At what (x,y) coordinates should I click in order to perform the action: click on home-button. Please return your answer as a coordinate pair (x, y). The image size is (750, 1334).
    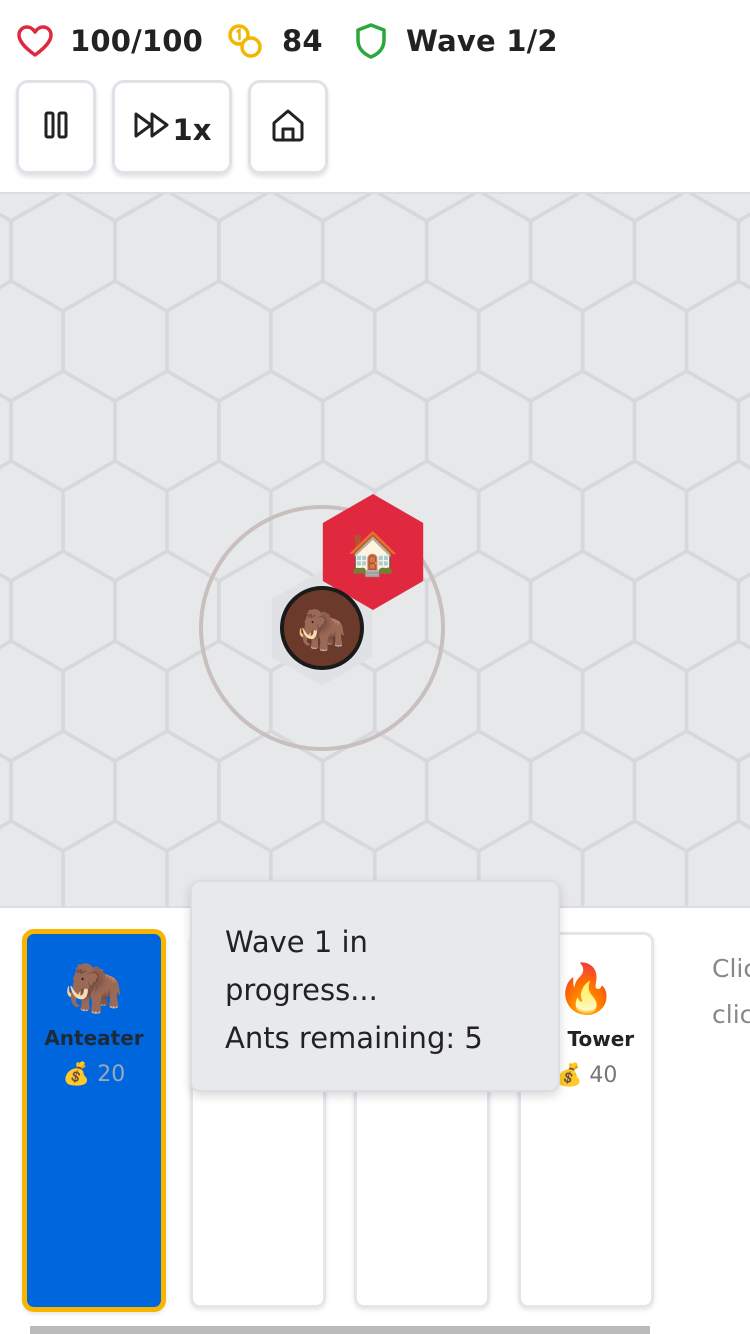
    Looking at the image, I should click on (288, 127).